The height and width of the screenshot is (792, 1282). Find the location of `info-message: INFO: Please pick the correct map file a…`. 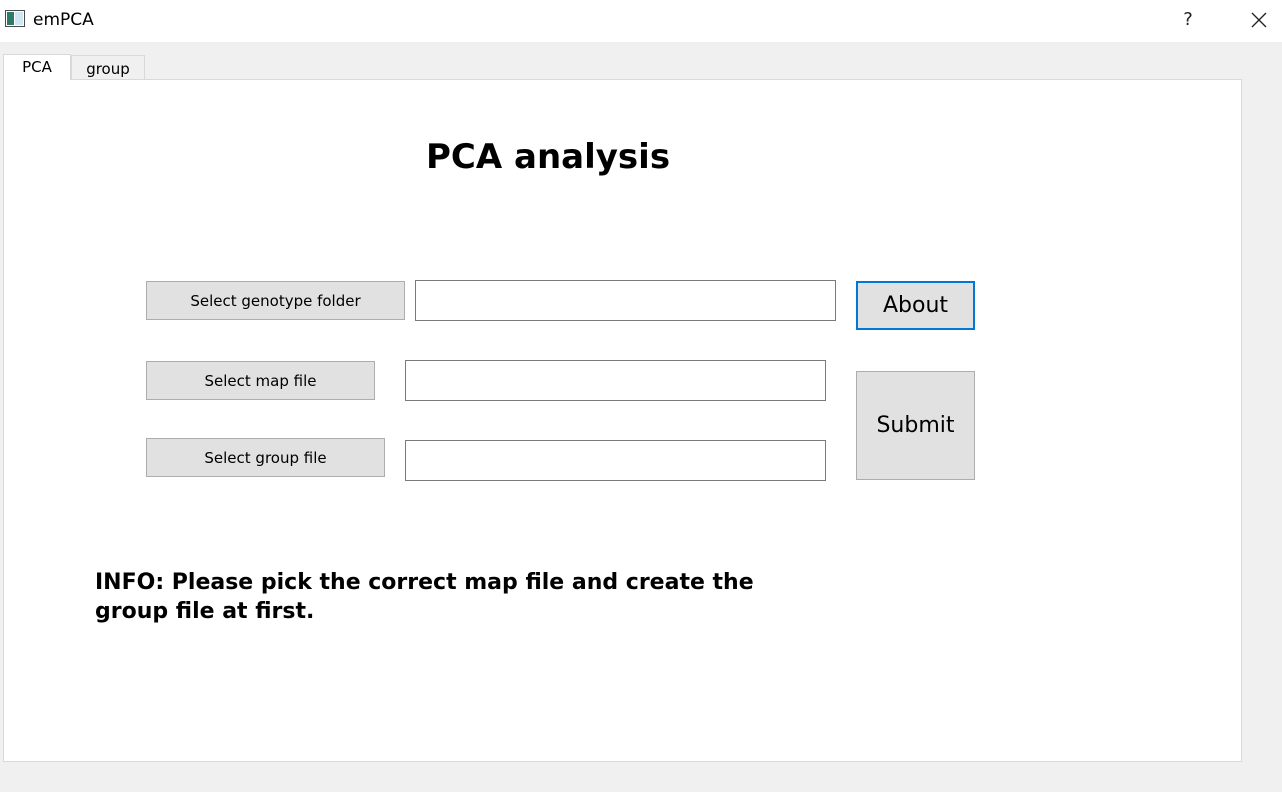

info-message: INFO: Please pick the correct map file a… is located at coordinates (424, 597).